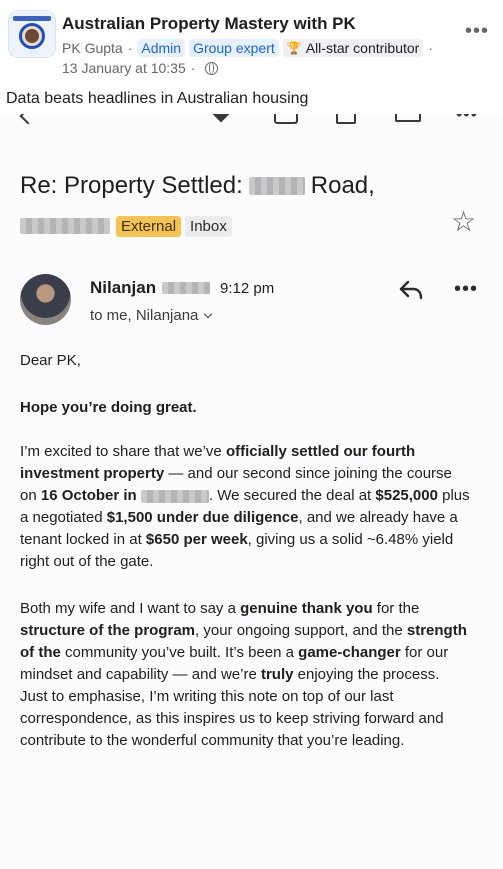  Describe the element at coordinates (477, 31) in the screenshot. I see `post-more-icon: •••` at that location.